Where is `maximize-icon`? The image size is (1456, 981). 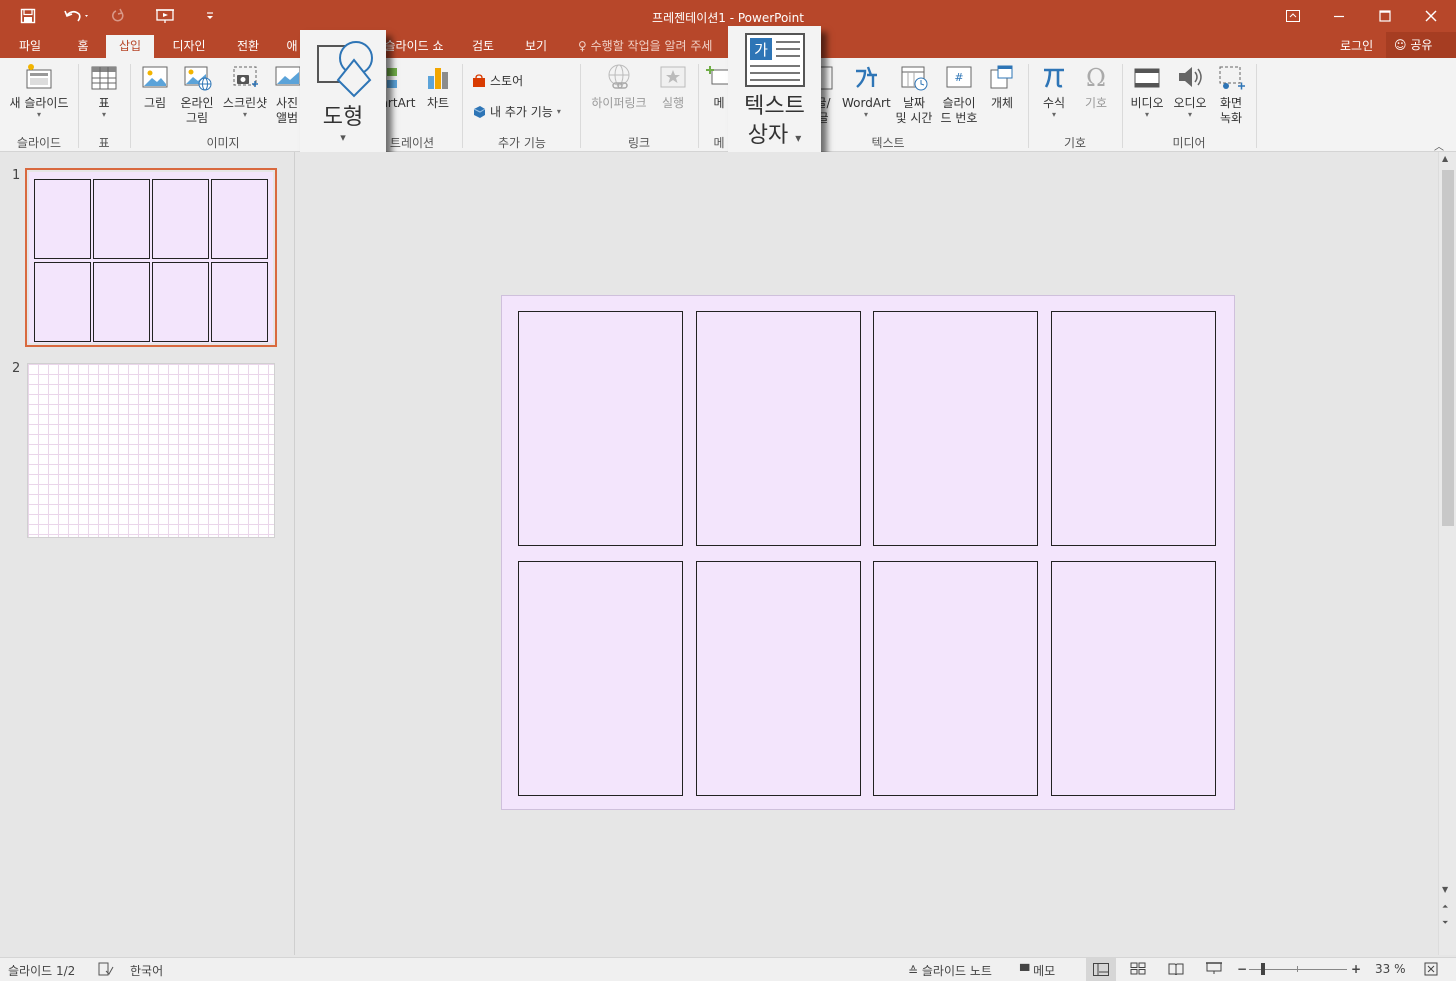
maximize-icon is located at coordinates (1385, 16).